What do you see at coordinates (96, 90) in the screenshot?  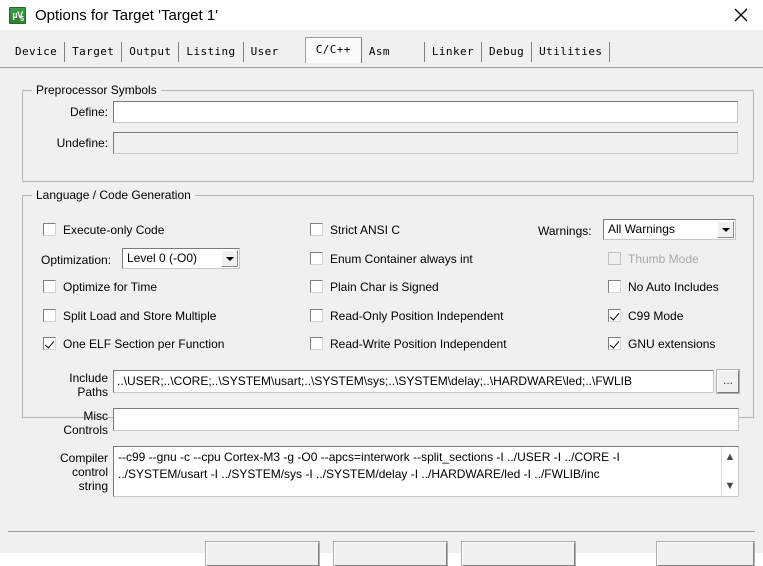 I see `preprocessor-symbols-title: Preprocessor Symbols` at bounding box center [96, 90].